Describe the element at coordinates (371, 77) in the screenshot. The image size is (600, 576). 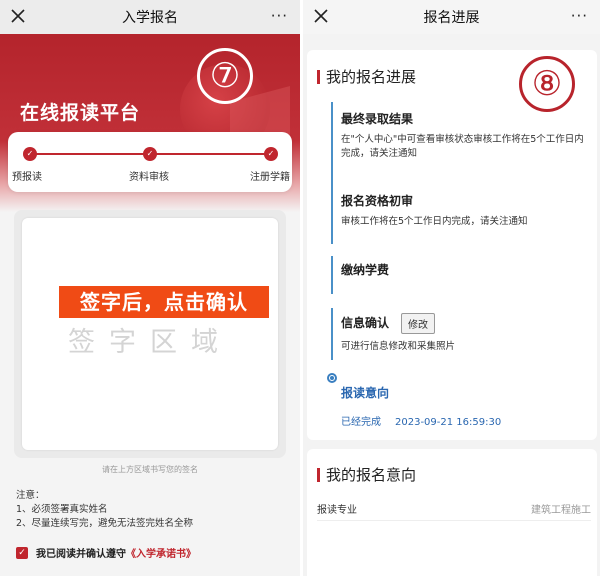
I see `progress-title: 我的报名进展` at that location.